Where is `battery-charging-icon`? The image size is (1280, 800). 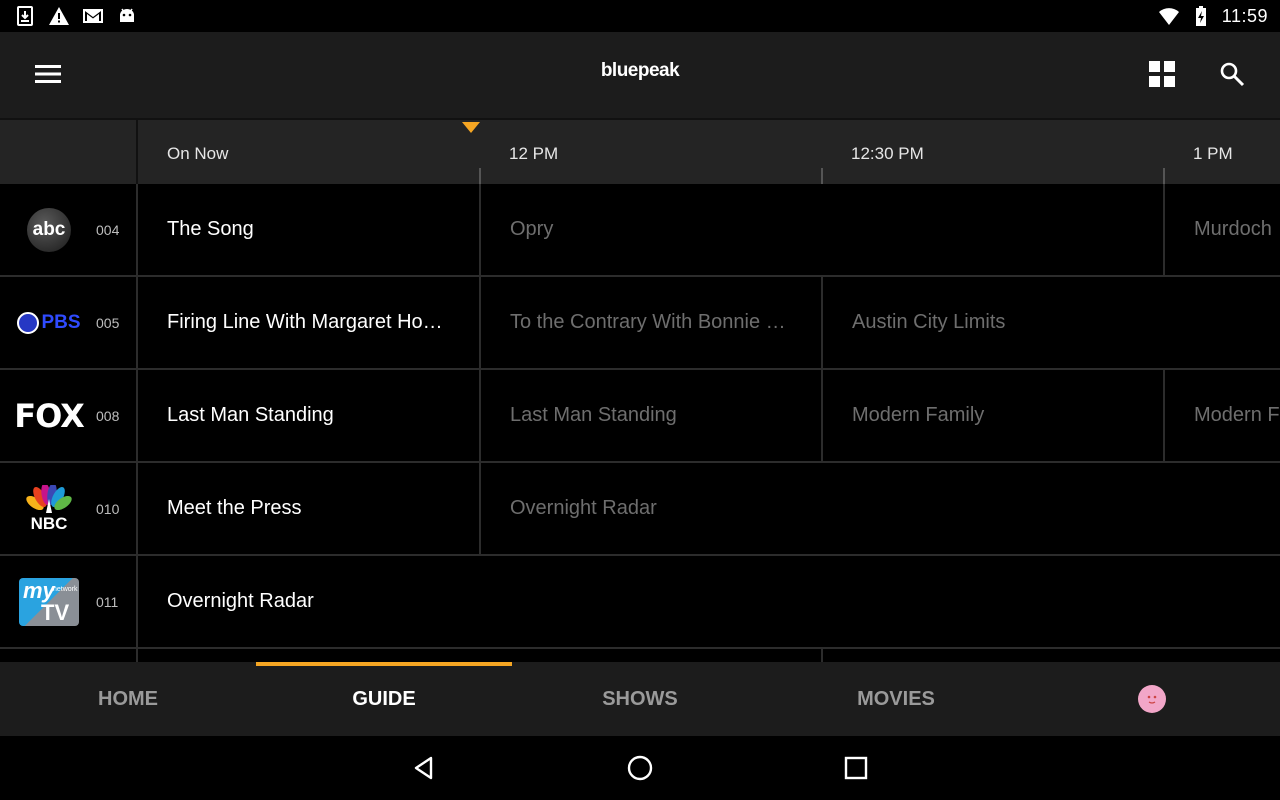
battery-charging-icon is located at coordinates (1200, 16).